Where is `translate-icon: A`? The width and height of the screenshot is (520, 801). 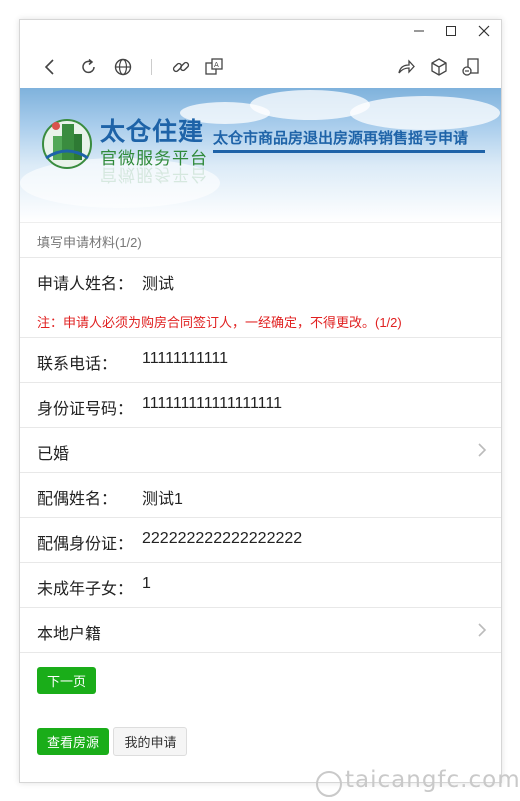
translate-icon: A is located at coordinates (214, 67).